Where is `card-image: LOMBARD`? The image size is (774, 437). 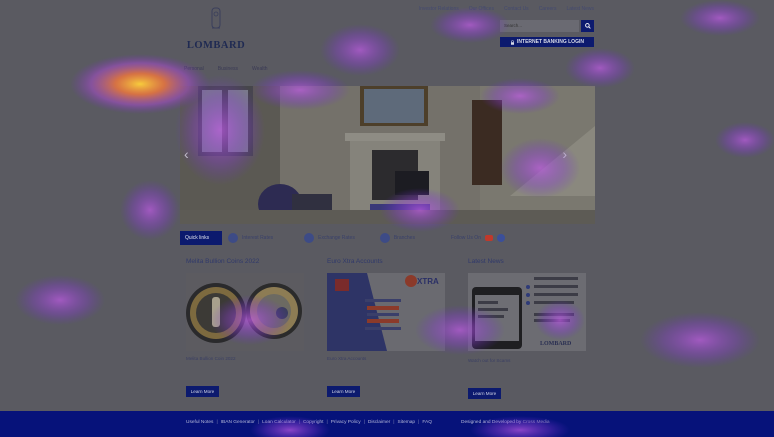
card-image: LOMBARD is located at coordinates (527, 312).